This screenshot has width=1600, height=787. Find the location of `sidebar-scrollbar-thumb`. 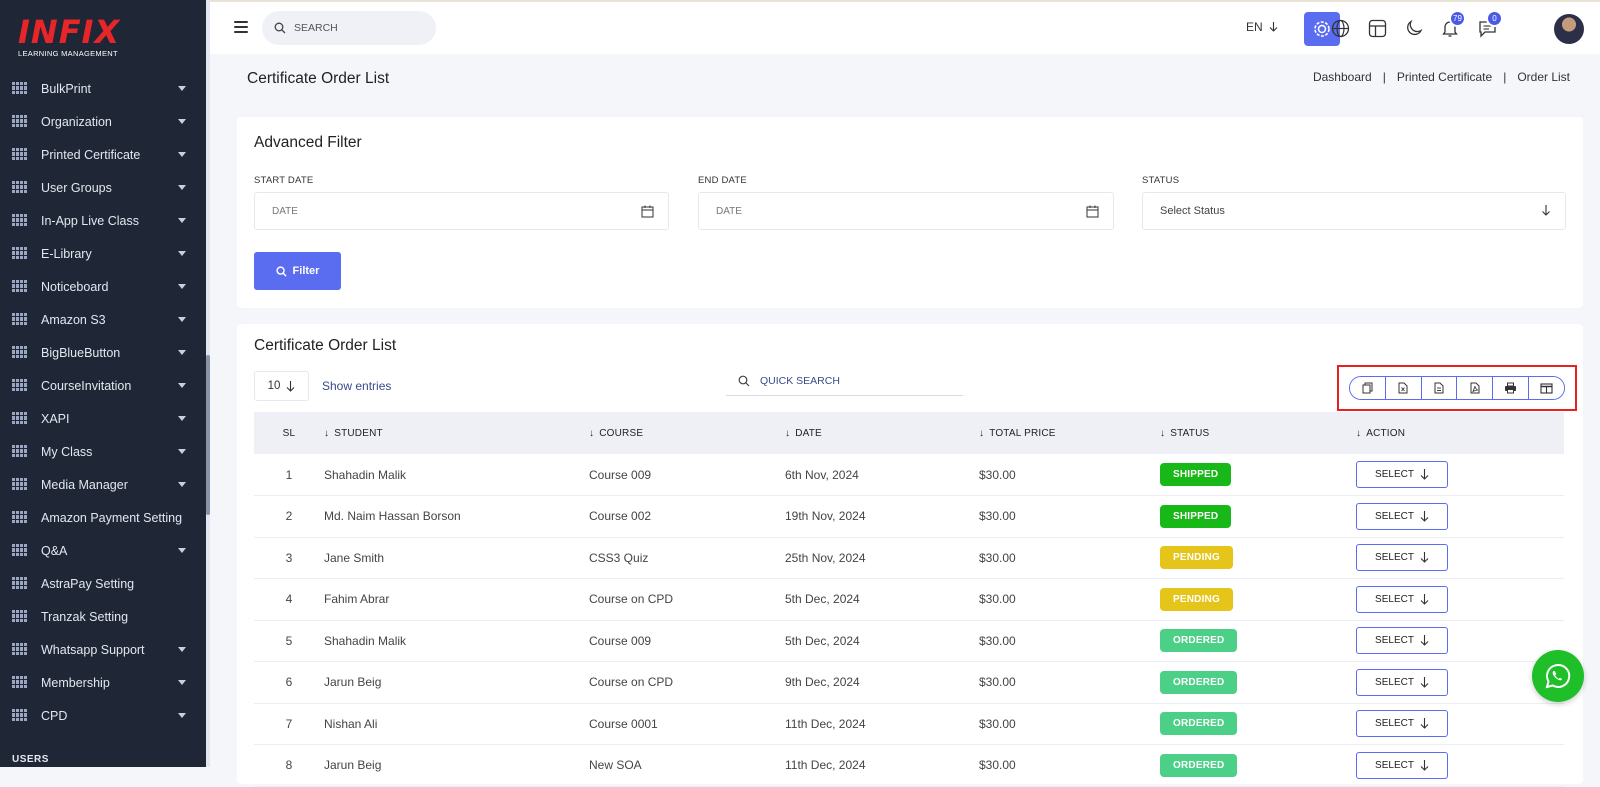

sidebar-scrollbar-thumb is located at coordinates (208, 435).